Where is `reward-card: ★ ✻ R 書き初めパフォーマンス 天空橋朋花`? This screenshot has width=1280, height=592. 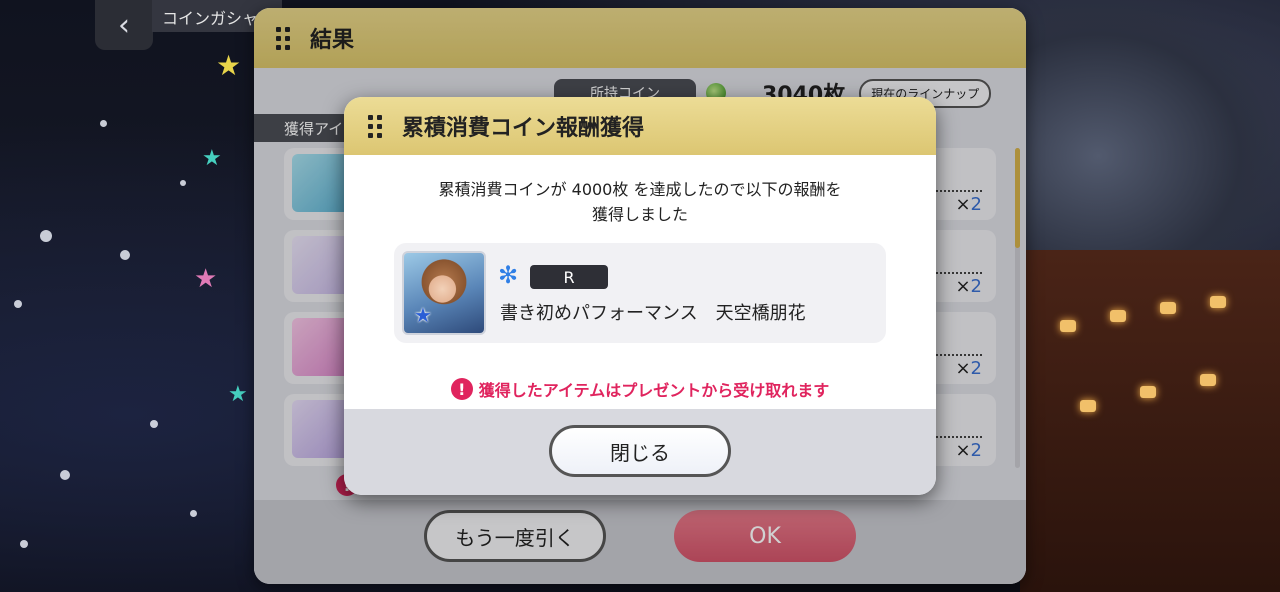 reward-card: ★ ✻ R 書き初めパフォーマンス 天空橋朋花 is located at coordinates (640, 293).